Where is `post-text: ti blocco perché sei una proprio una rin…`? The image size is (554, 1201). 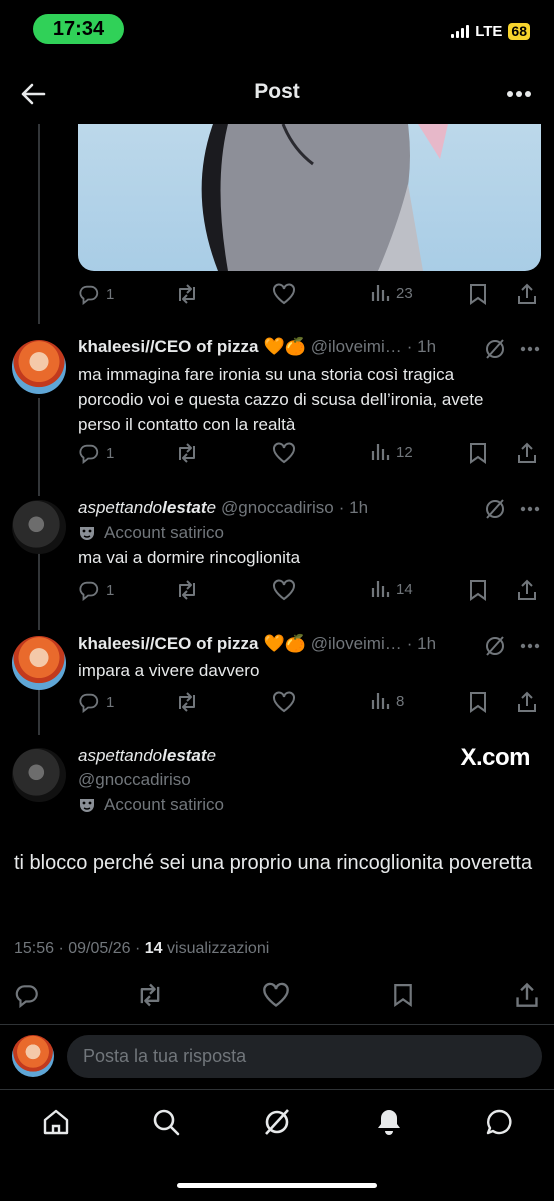
post-text: ti blocco perché sei una proprio una rin… is located at coordinates (273, 863).